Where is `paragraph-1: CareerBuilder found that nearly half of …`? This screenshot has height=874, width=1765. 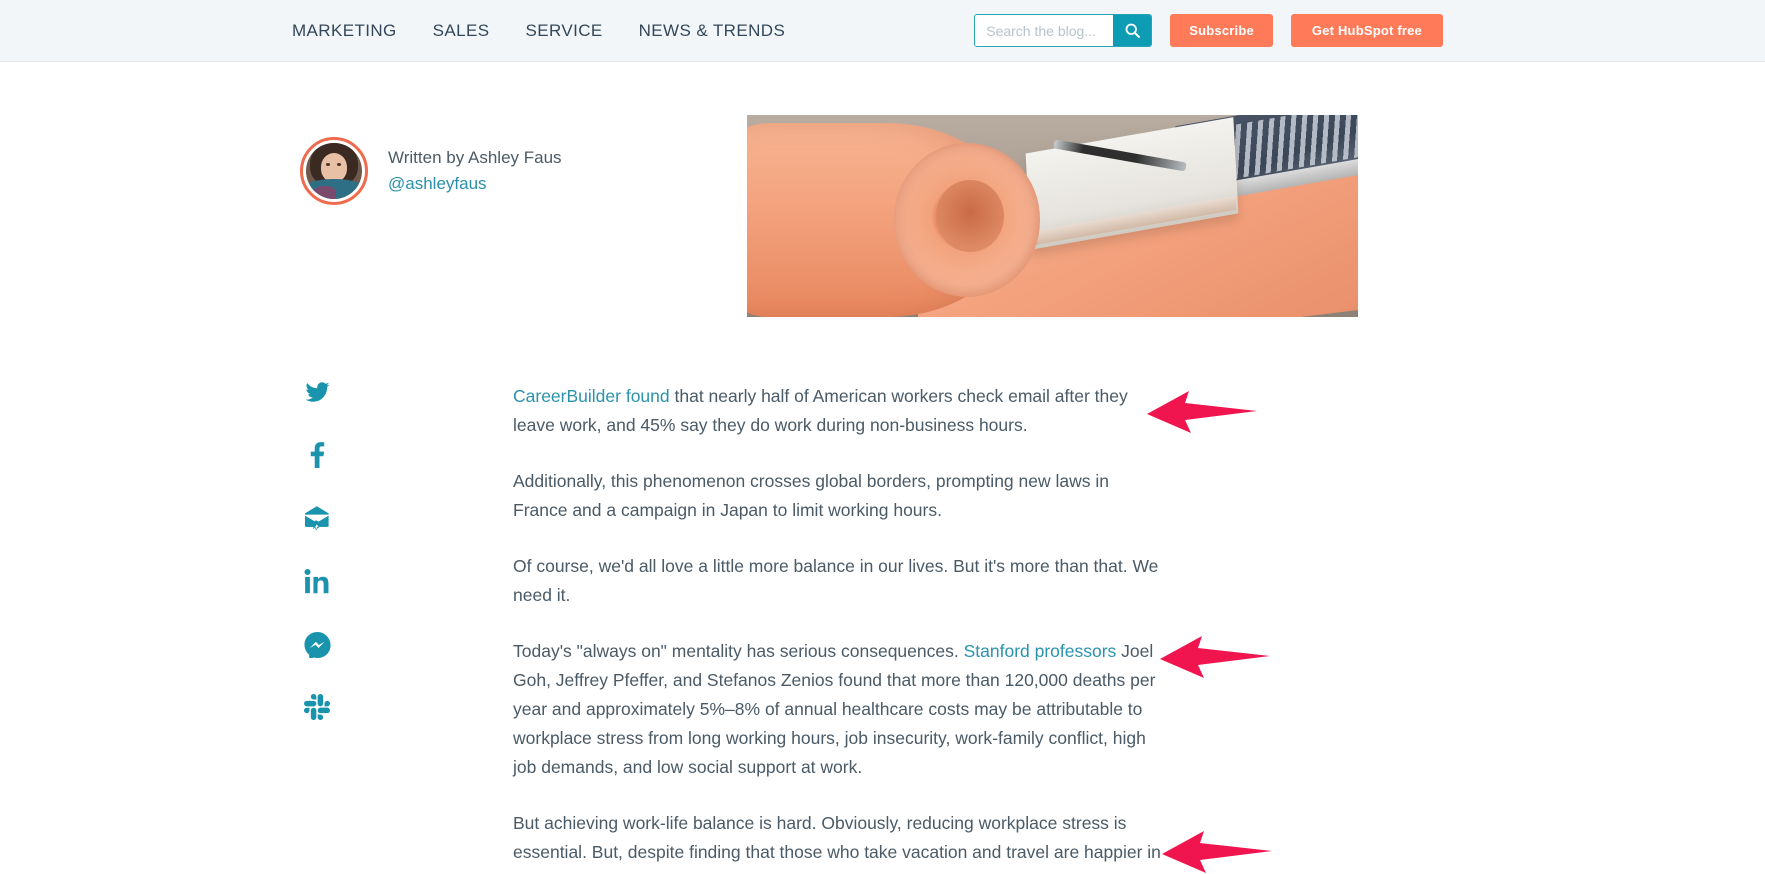 paragraph-1: CareerBuilder found that nearly half of … is located at coordinates (840, 411).